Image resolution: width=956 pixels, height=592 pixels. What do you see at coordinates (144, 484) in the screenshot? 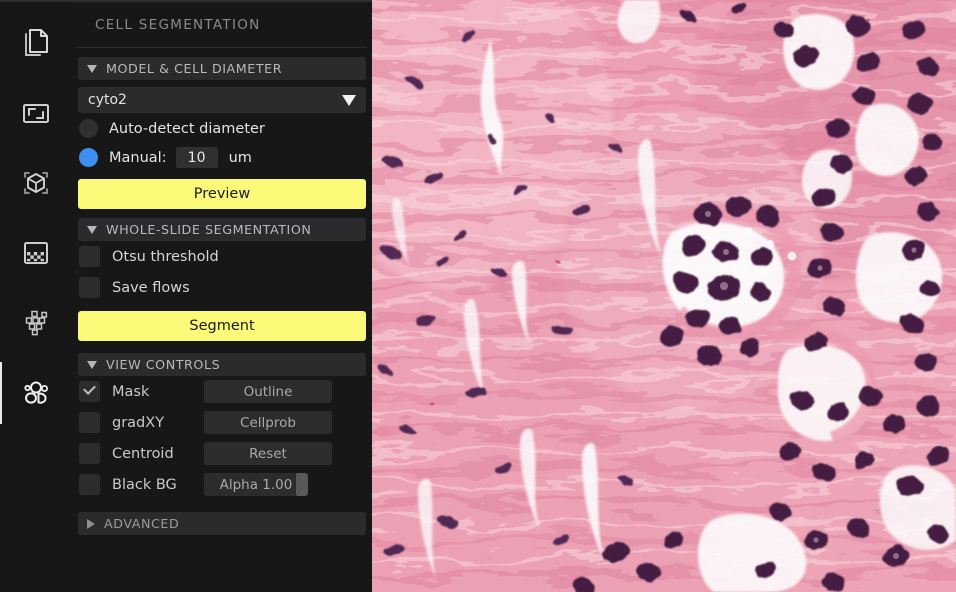
I see `checkbox-label-black-bg: Black BG` at bounding box center [144, 484].